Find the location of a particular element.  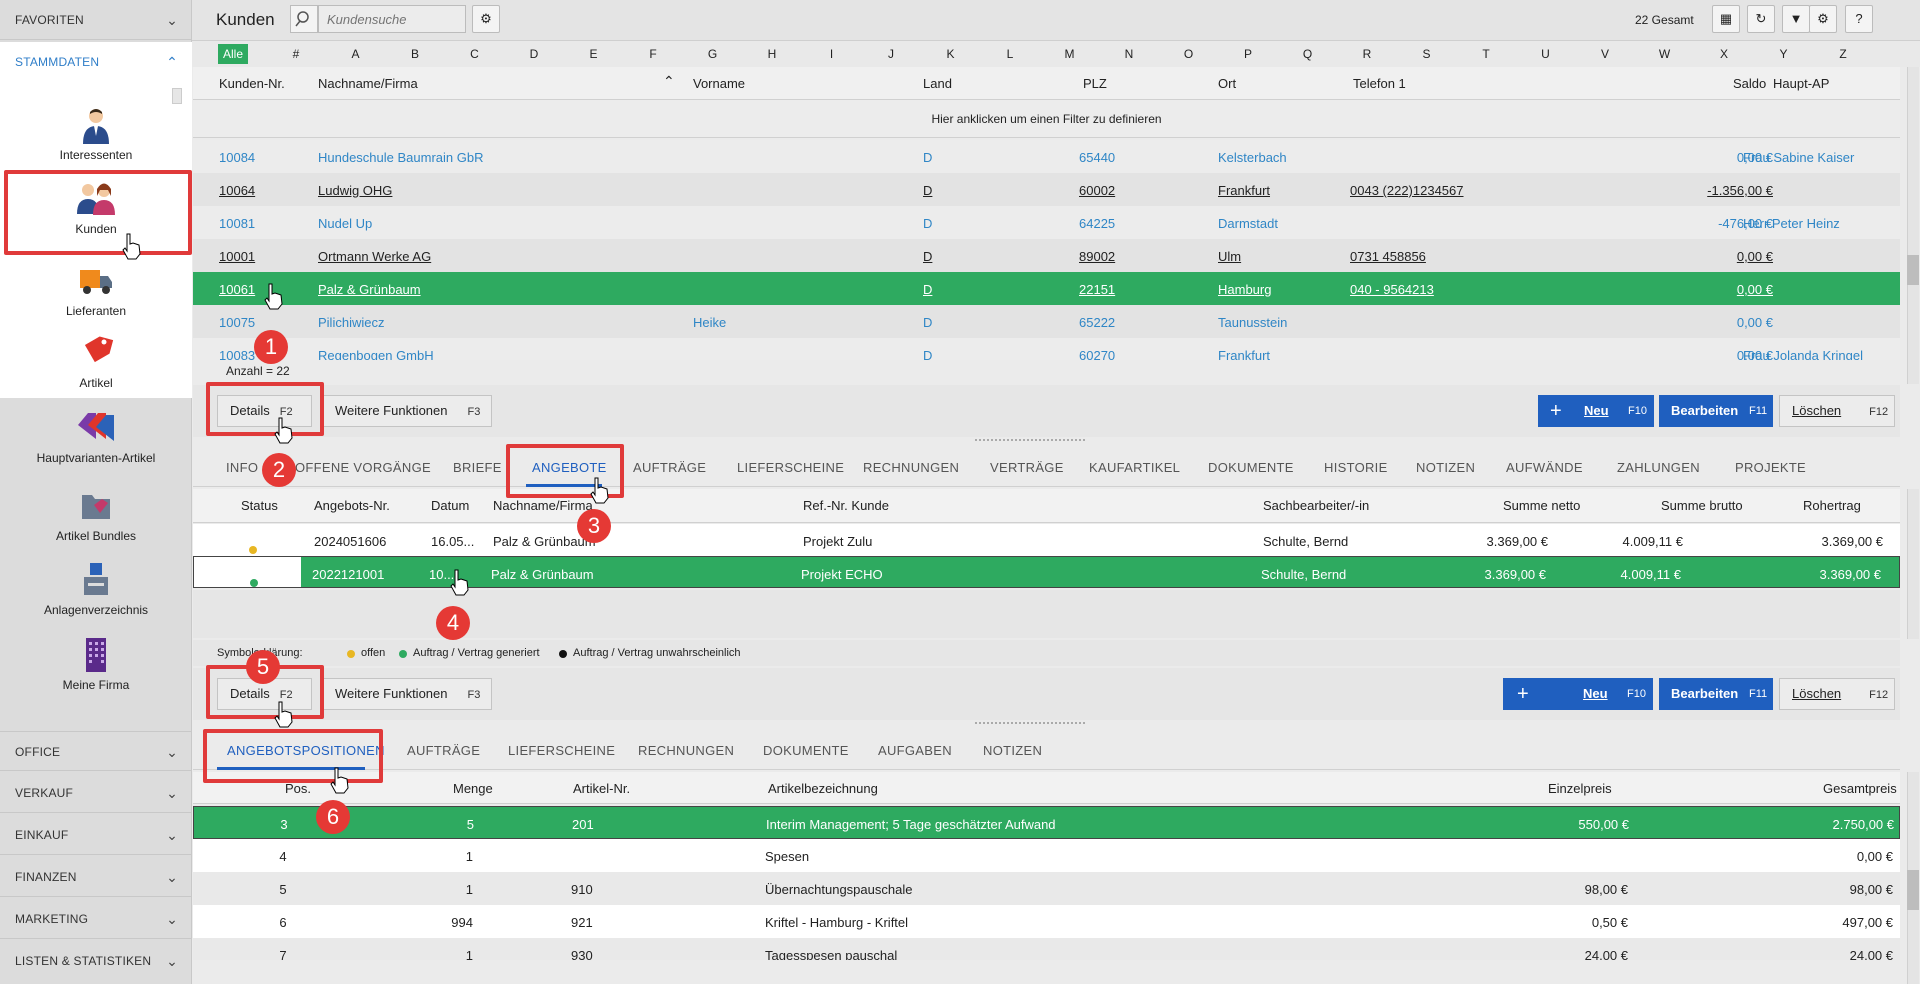

column-saldo: Saldo is located at coordinates (1749, 83).